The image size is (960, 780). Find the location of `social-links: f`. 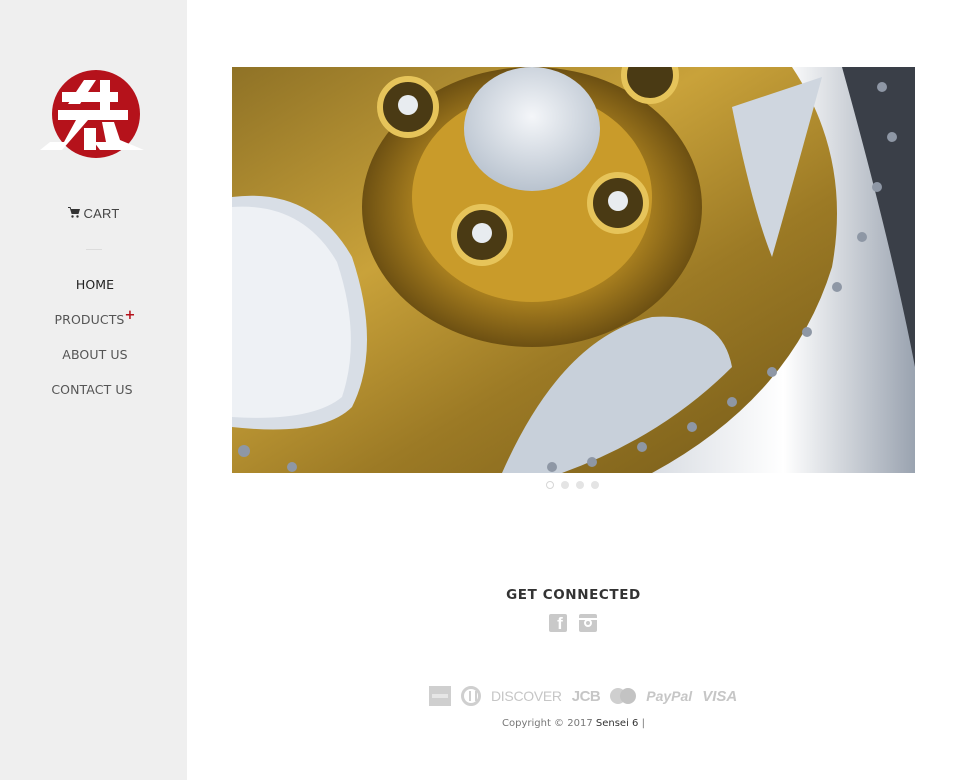

social-links: f is located at coordinates (573, 623).